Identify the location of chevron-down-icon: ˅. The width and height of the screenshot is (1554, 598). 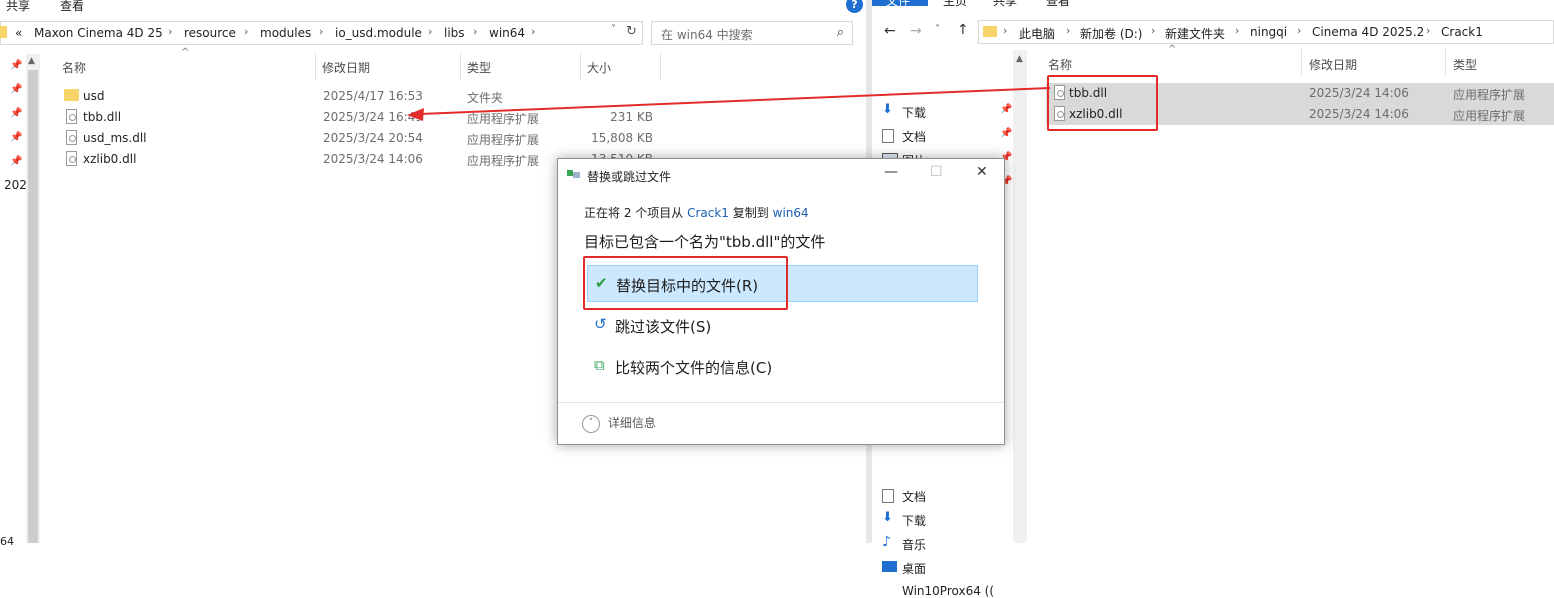
(591, 423).